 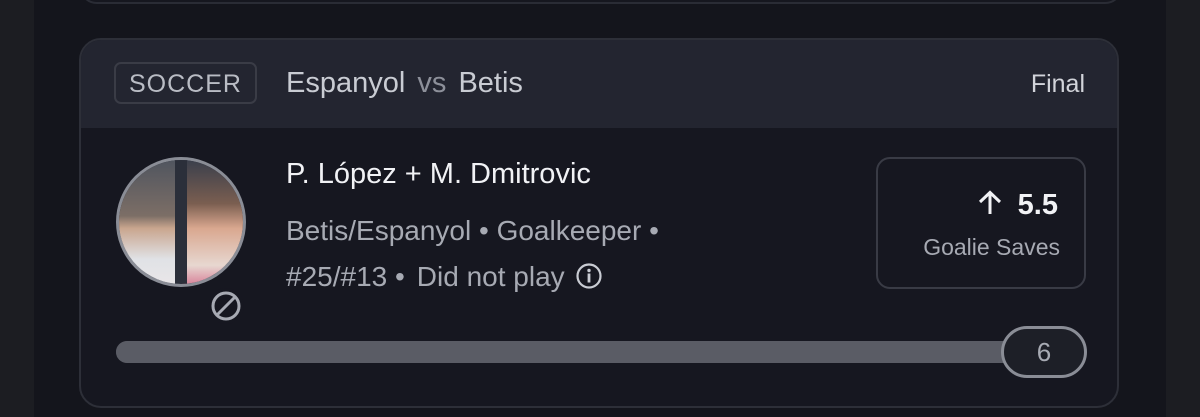 I want to click on arrow-up-icon, so click(x=990, y=207).